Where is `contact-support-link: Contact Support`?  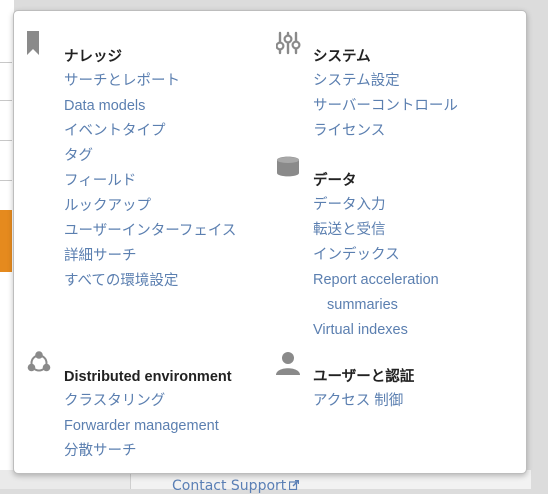 contact-support-link: Contact Support is located at coordinates (236, 486).